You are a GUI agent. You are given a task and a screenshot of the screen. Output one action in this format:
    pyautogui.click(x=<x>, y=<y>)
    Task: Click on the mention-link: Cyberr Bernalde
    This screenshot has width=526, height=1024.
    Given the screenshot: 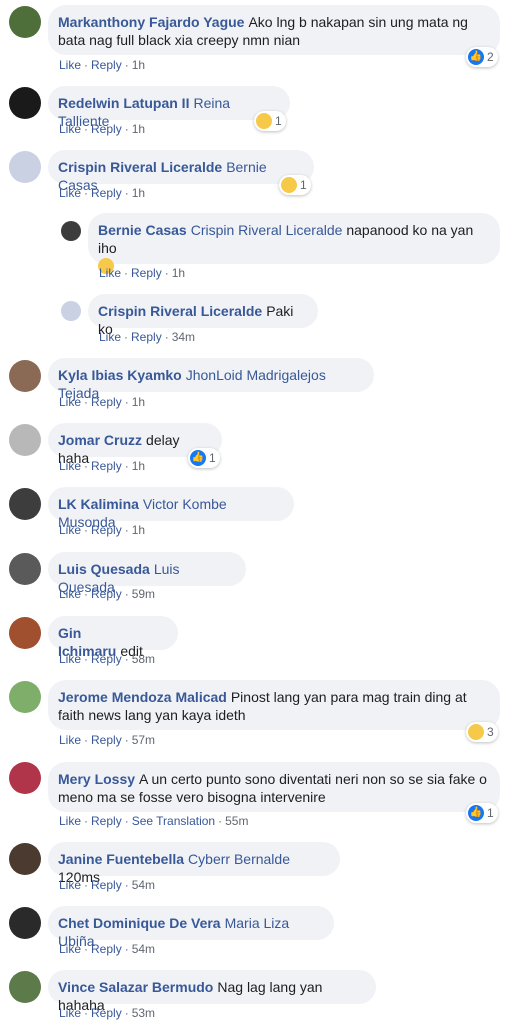 What is the action you would take?
    pyautogui.click(x=239, y=859)
    